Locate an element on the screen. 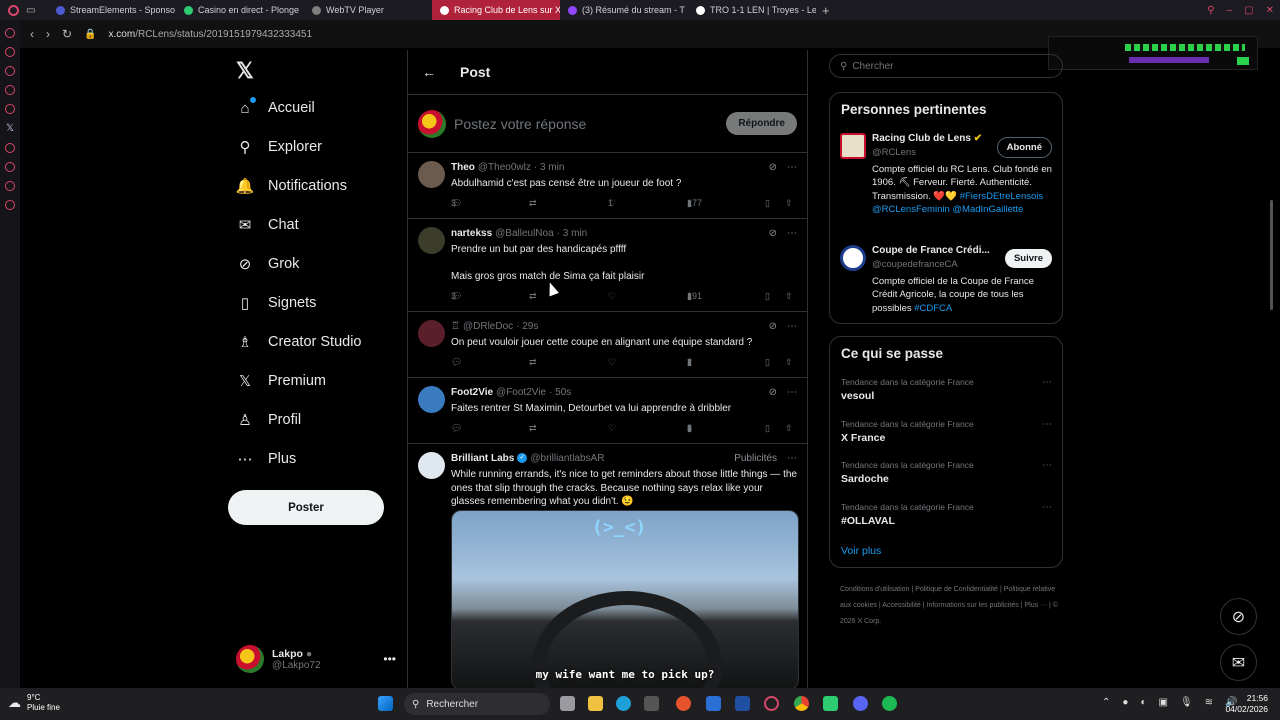  browser-tab: StreamElements - Sponso is located at coordinates (112, 10).